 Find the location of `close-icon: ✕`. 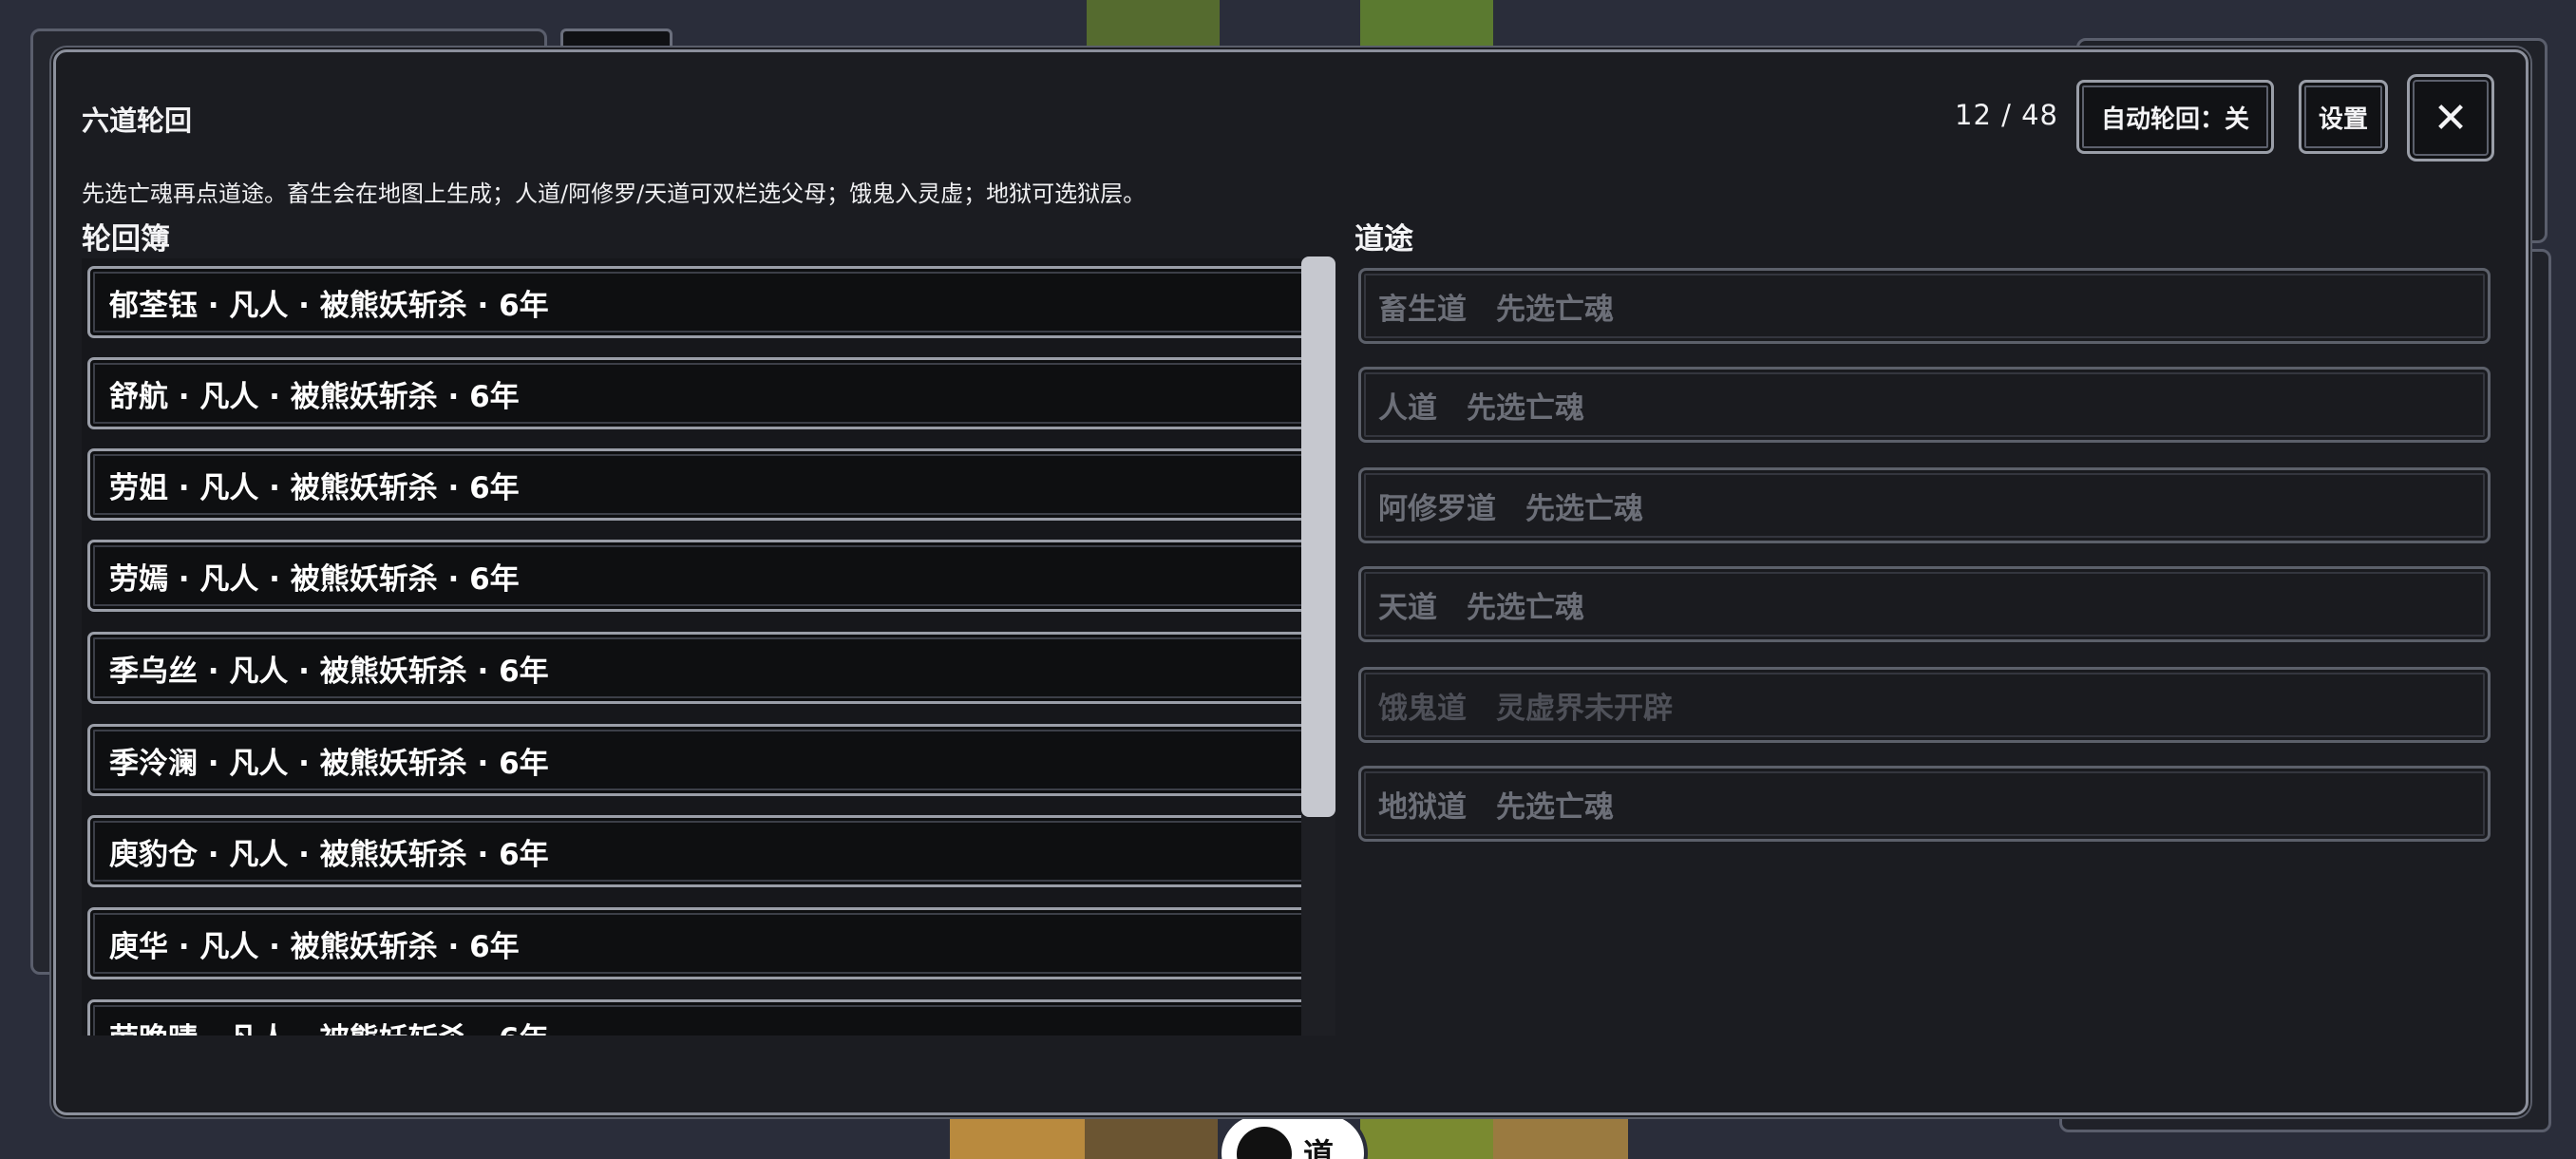

close-icon: ✕ is located at coordinates (2451, 117).